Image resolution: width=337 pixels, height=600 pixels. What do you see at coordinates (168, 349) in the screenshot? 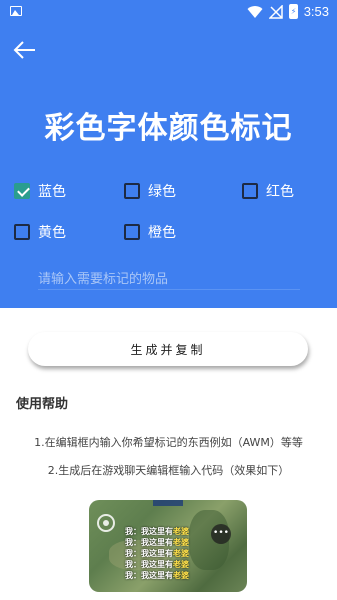
I see `generate-copy-button: 生成并复制` at bounding box center [168, 349].